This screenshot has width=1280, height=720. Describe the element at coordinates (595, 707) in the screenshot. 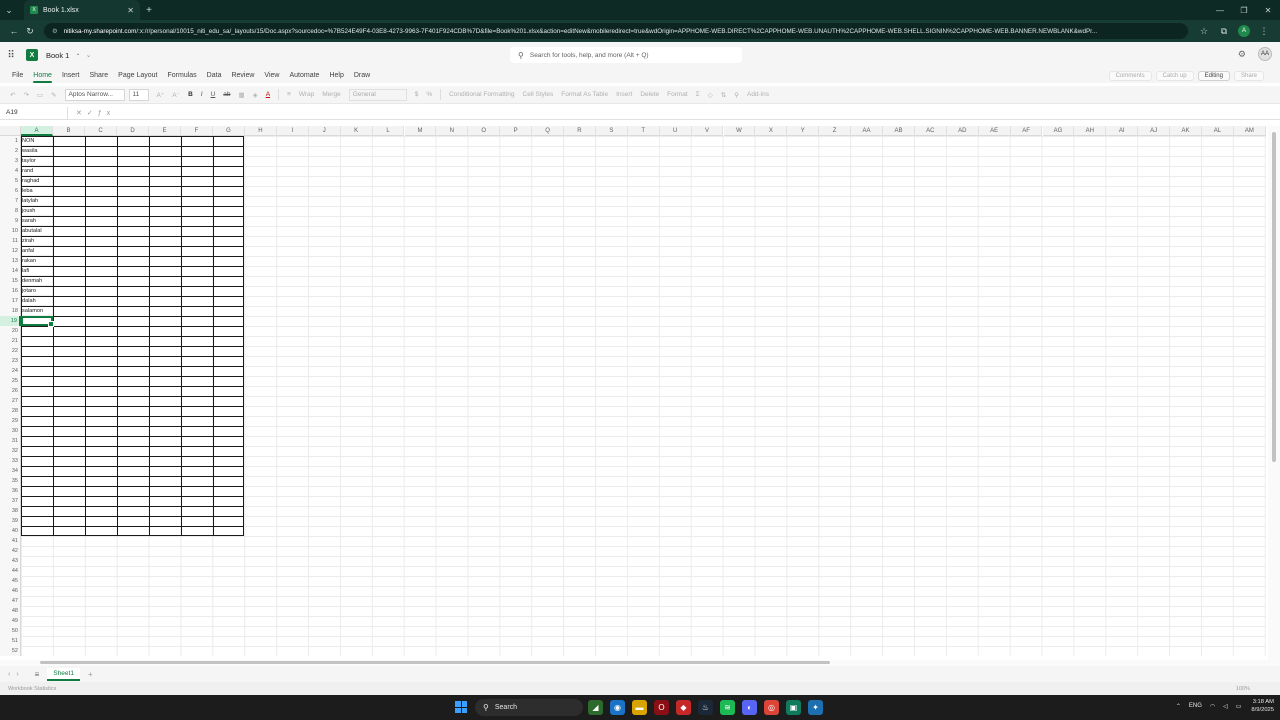

I see `nvidia-app-icon: ◢` at that location.